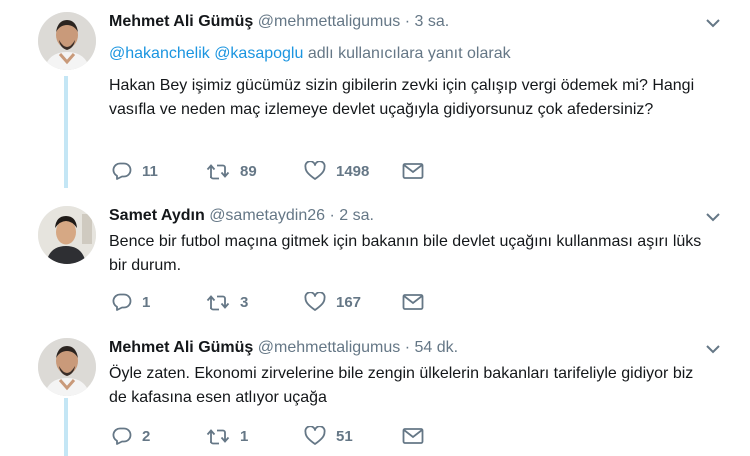 Image resolution: width=750 pixels, height=456 pixels. I want to click on retweet-button: 1, so click(227, 436).